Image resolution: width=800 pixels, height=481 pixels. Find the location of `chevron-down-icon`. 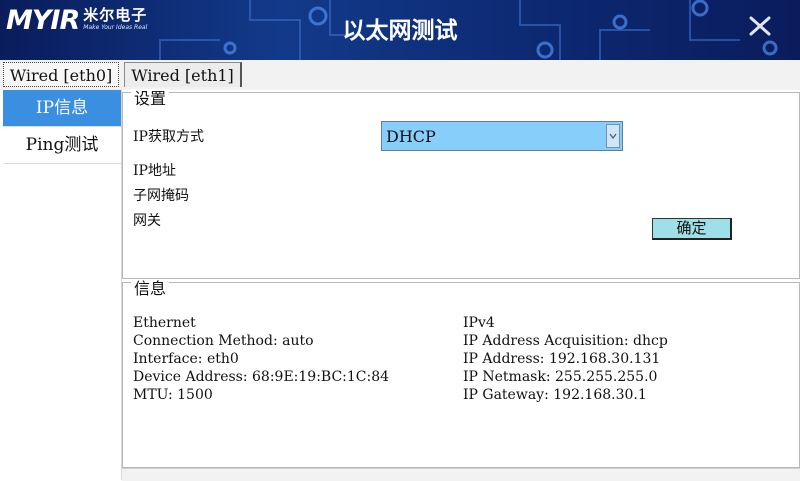

chevron-down-icon is located at coordinates (613, 136).